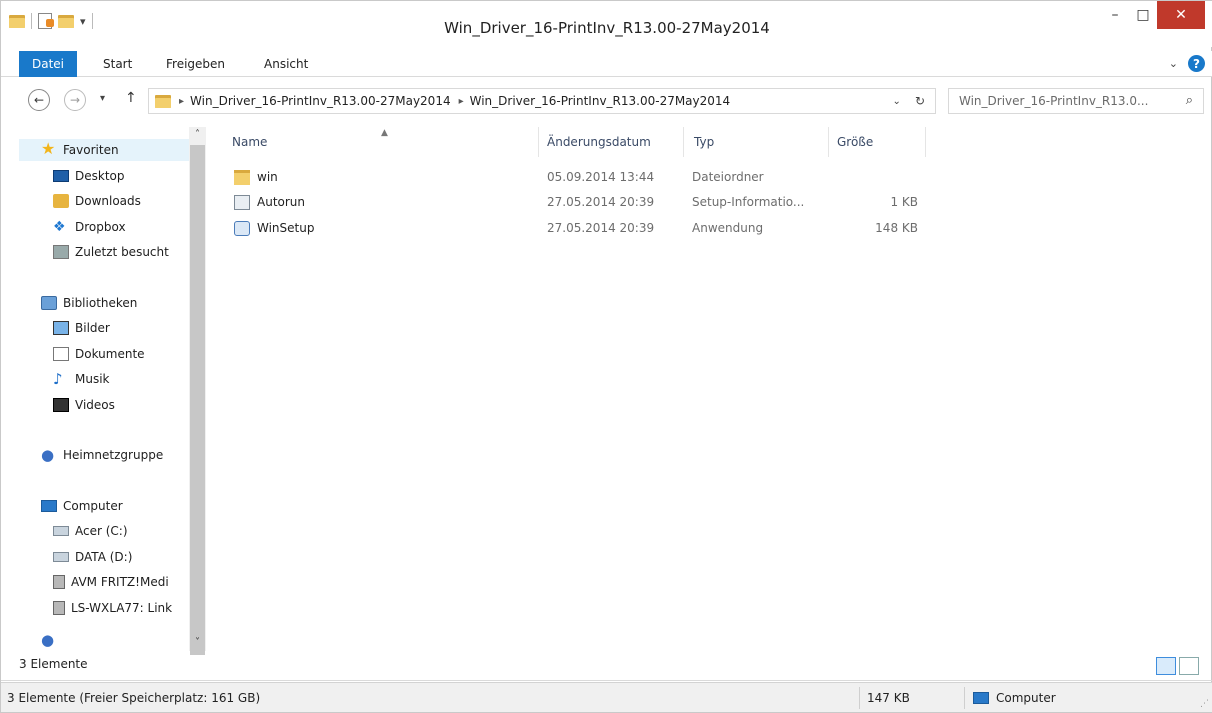 The height and width of the screenshot is (713, 1212). I want to click on nav-label: Desktop, so click(100, 176).